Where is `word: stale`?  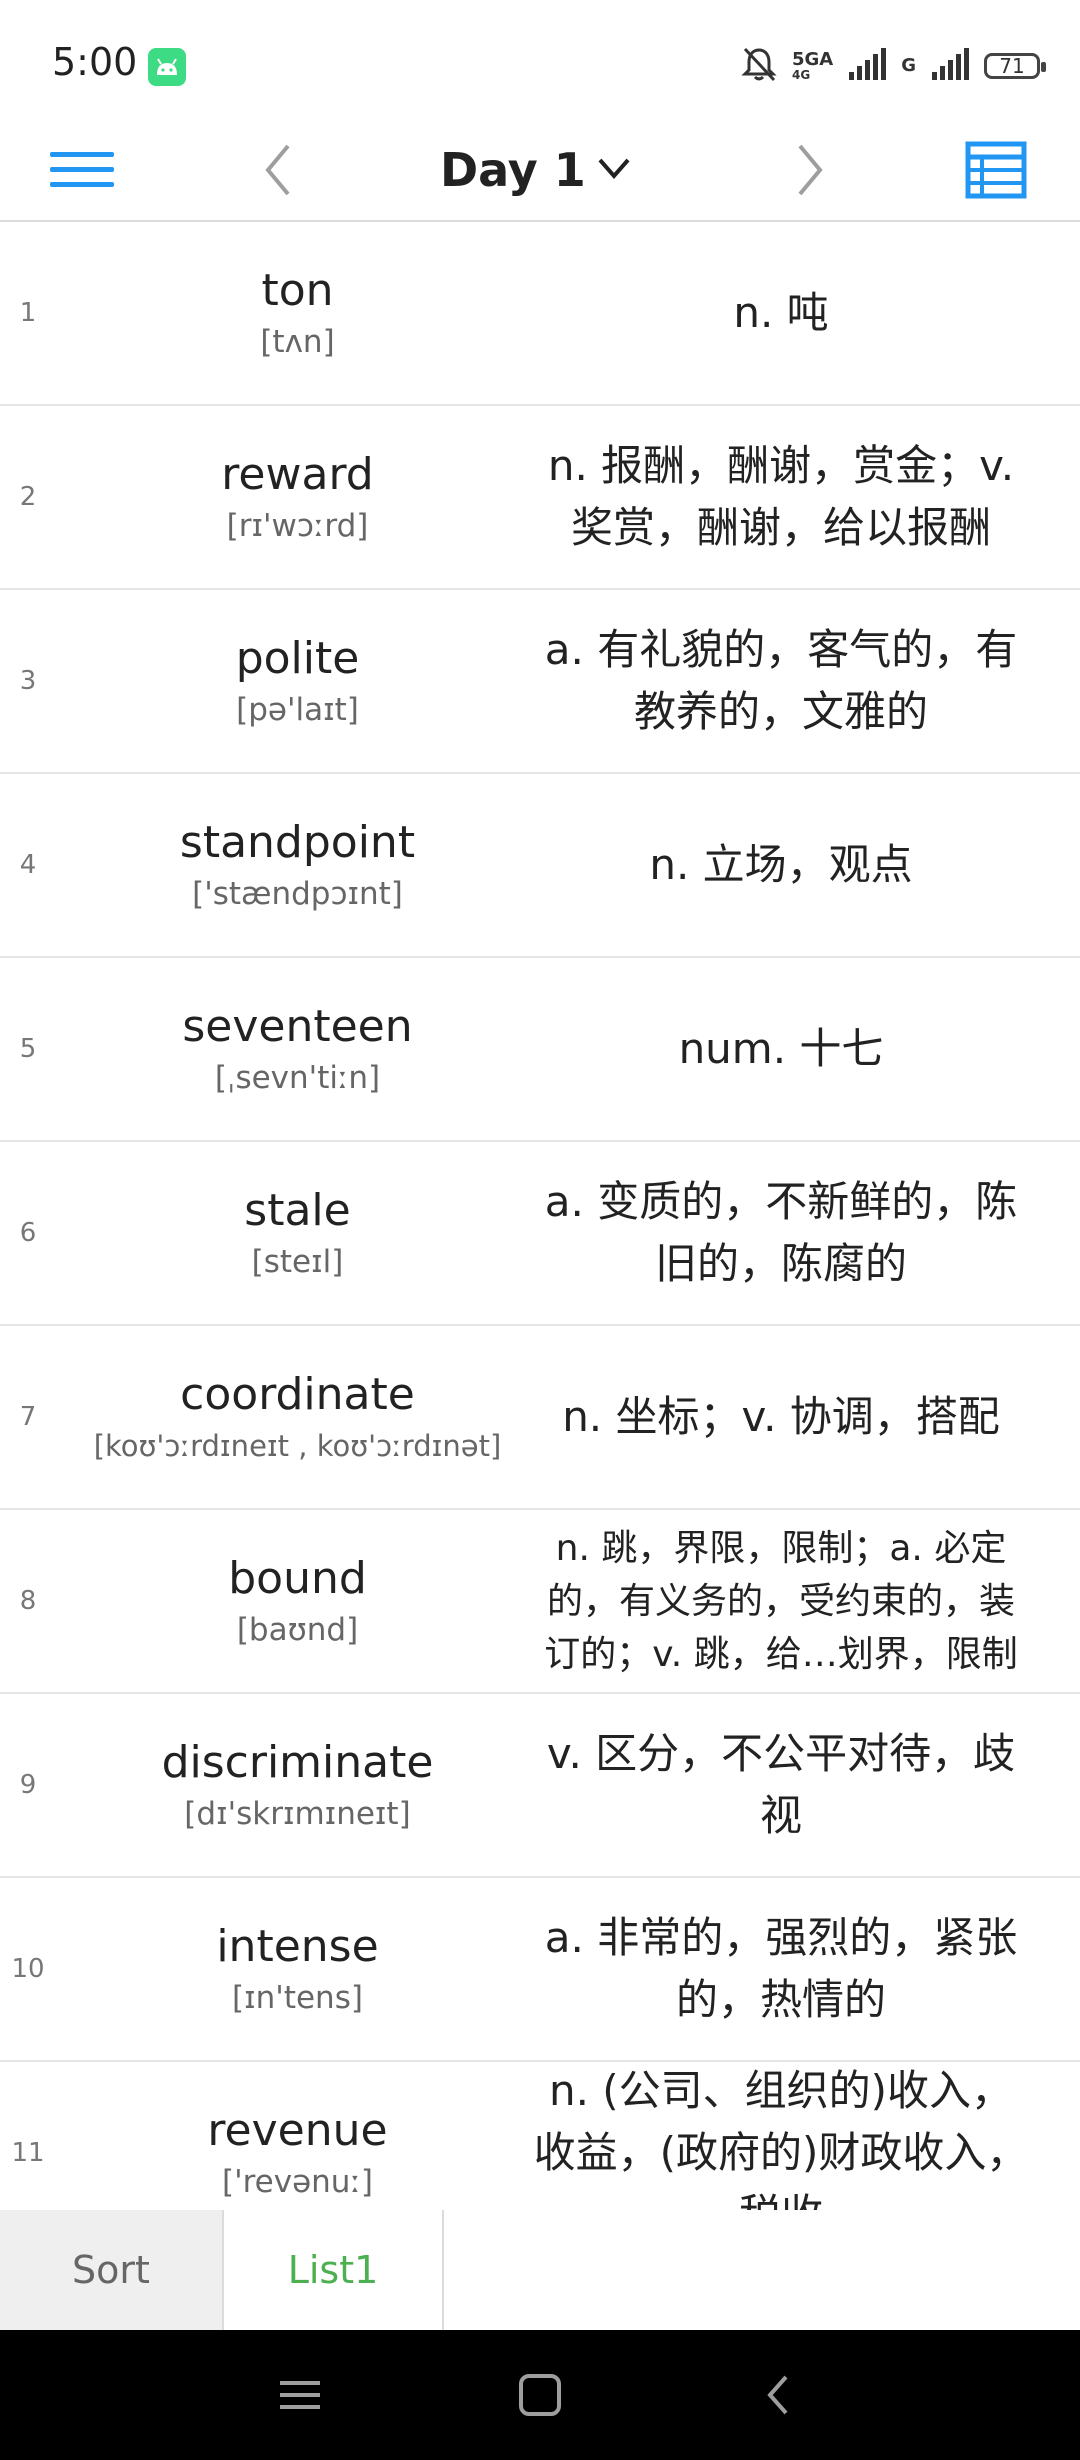
word: stale is located at coordinates (297, 1210).